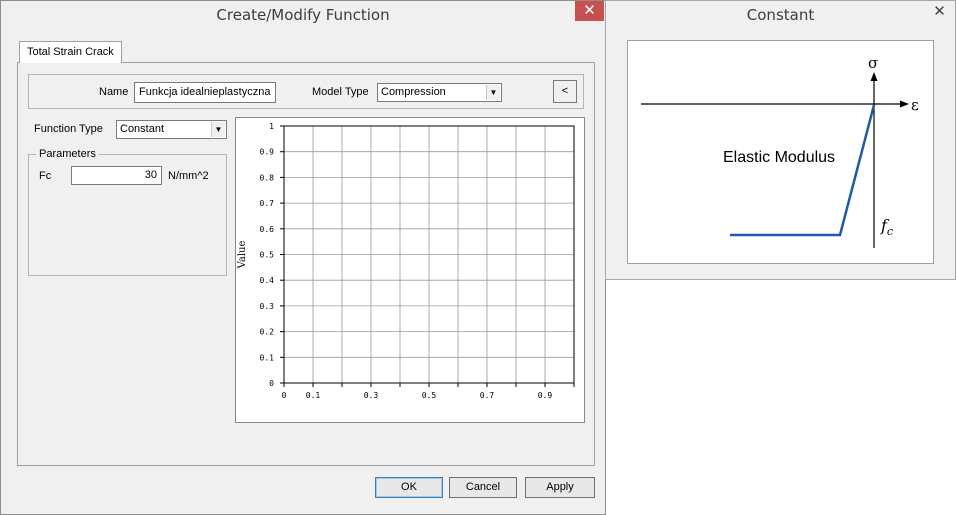 The image size is (956, 515). I want to click on constant-diagram: σ ε Elastic Modulus fc, so click(780, 152).